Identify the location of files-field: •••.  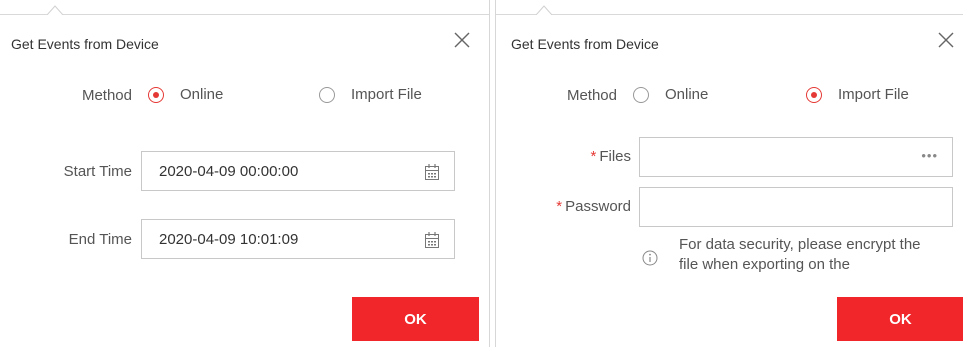
(796, 157).